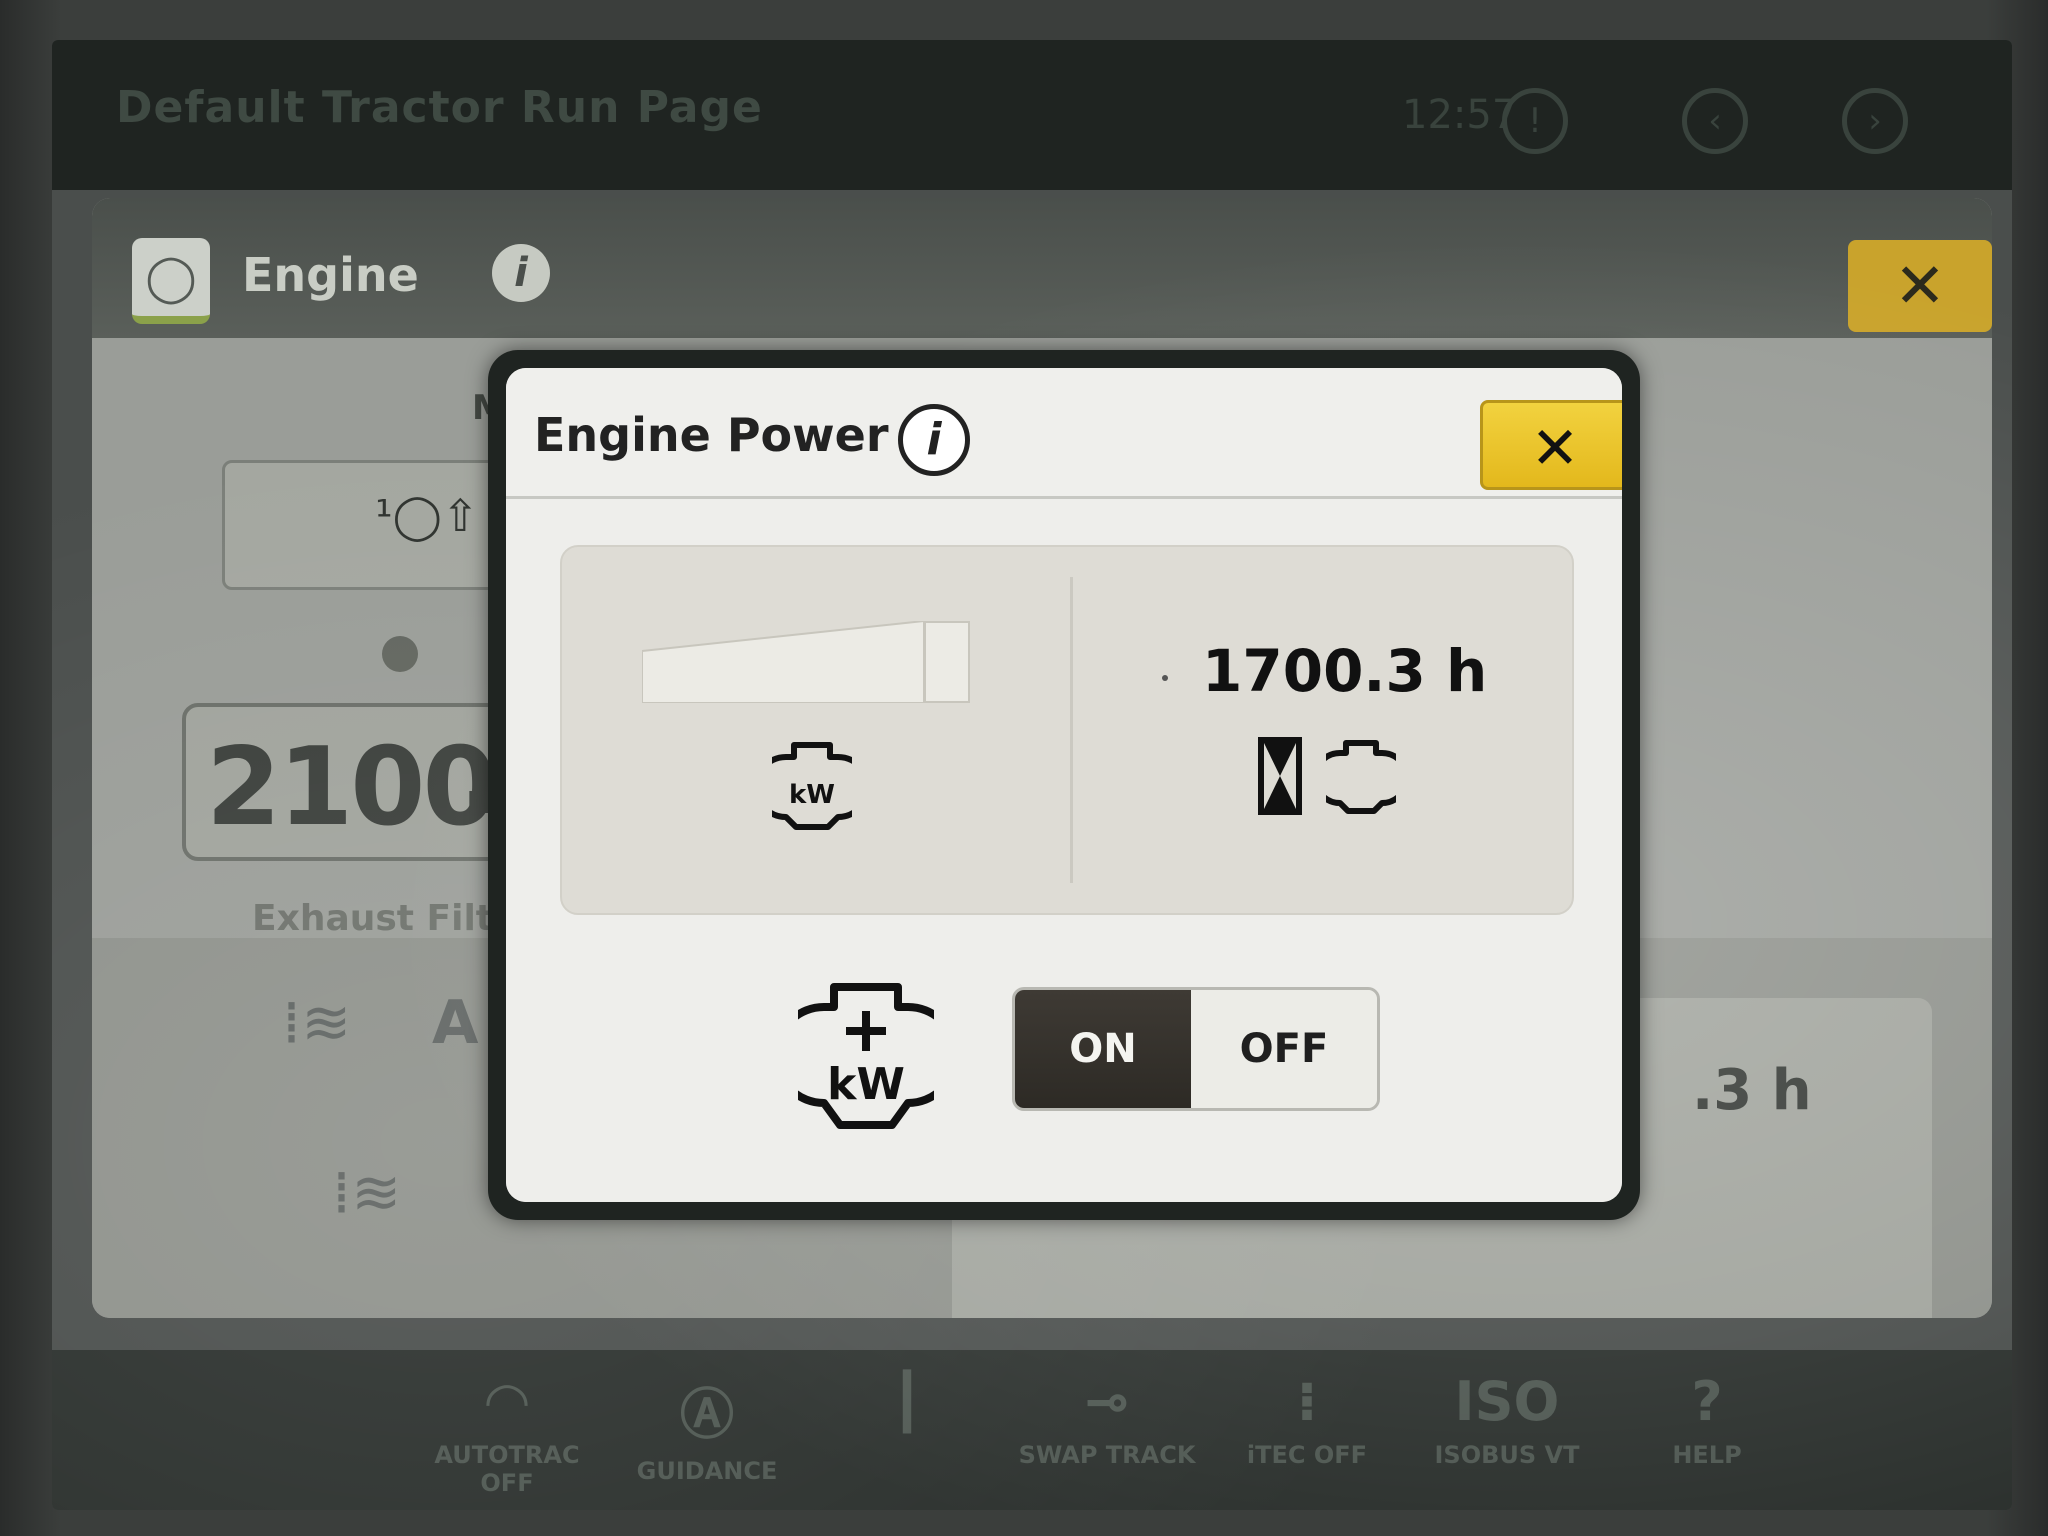 The image size is (2048, 1536). Describe the element at coordinates (1752, 1090) in the screenshot. I see `engine-hours-fragment: .3 h` at that location.